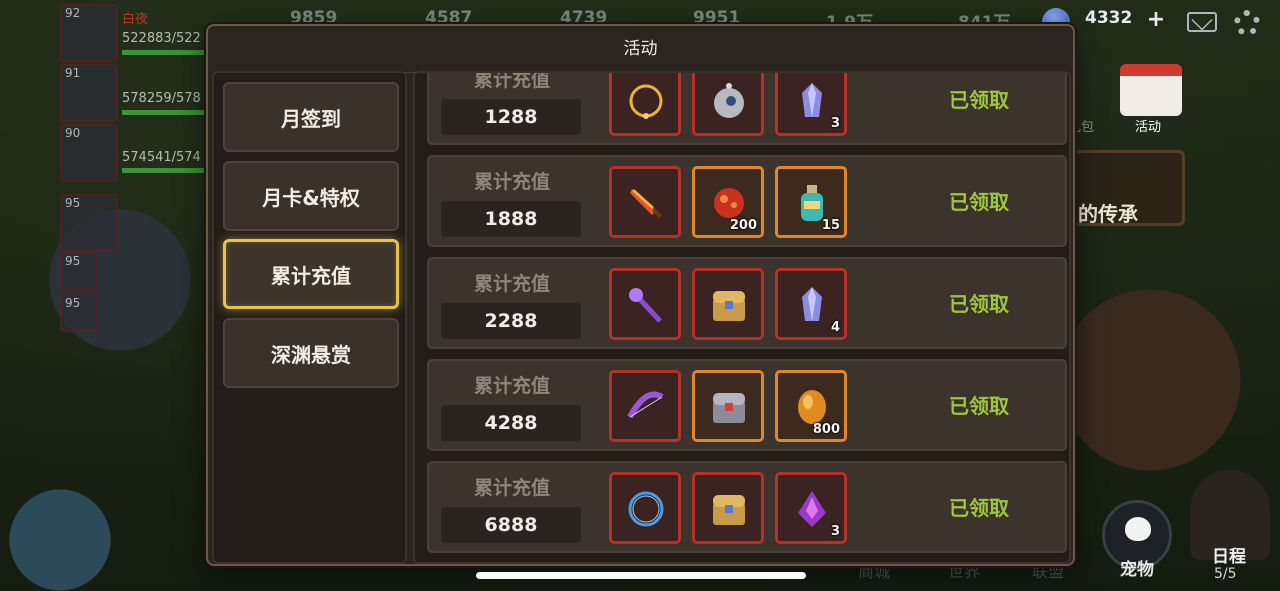 The width and height of the screenshot is (1280, 591). I want to click on reward-row: 累计充值 2288 4 已领取, so click(747, 303).